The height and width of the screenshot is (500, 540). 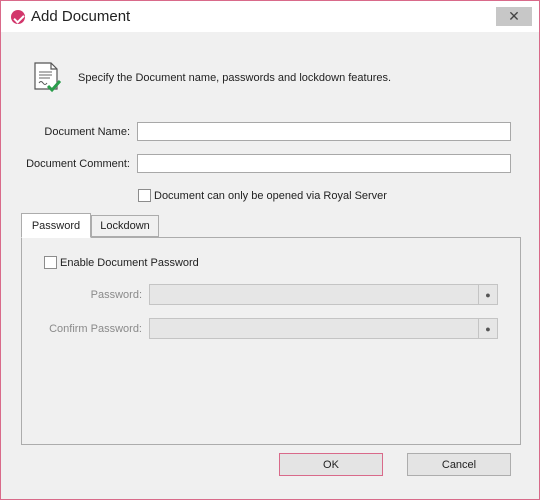 What do you see at coordinates (18, 17) in the screenshot?
I see `royal-app-icon` at bounding box center [18, 17].